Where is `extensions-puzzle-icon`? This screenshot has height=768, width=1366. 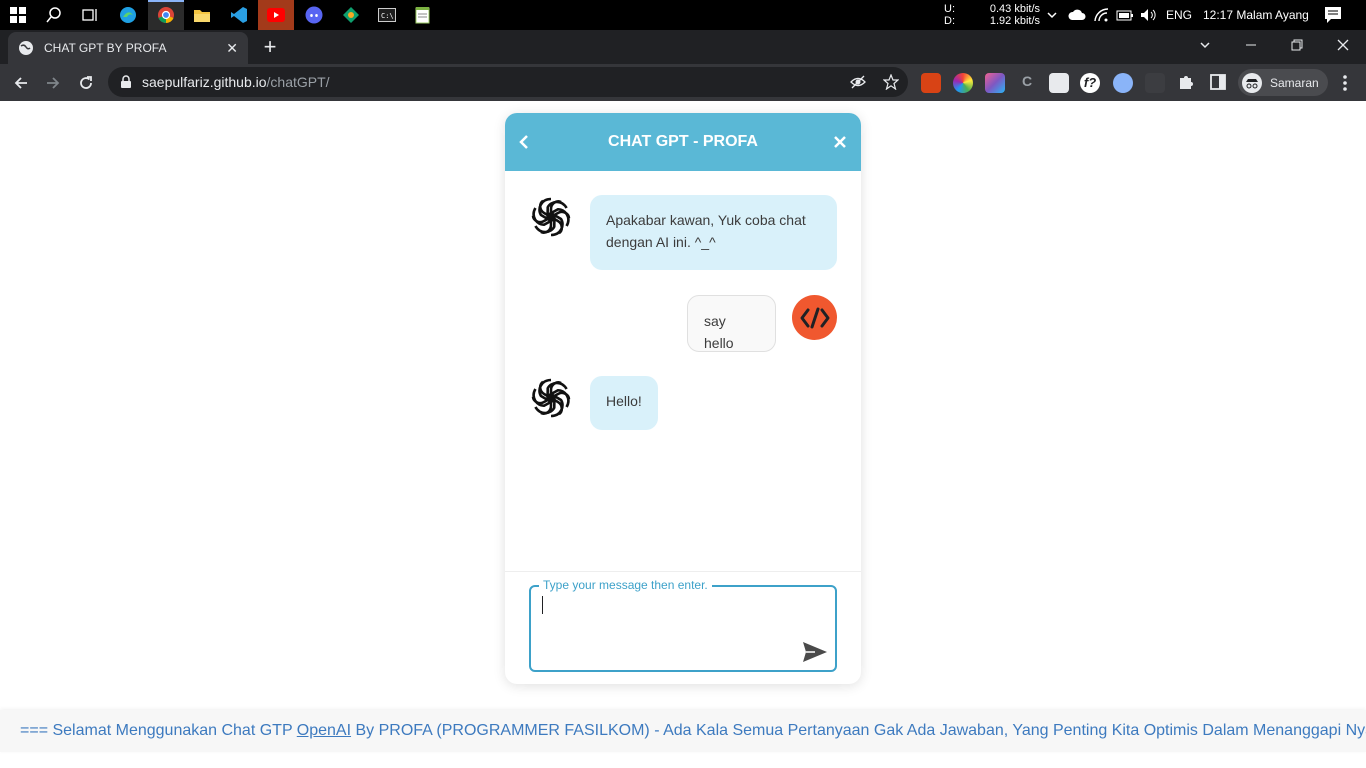
extensions-puzzle-icon is located at coordinates (1187, 83).